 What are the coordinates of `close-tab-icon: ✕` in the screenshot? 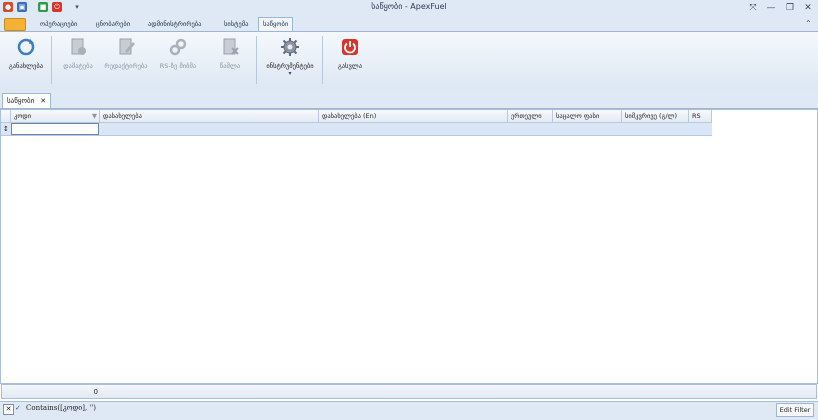 It's located at (43, 101).